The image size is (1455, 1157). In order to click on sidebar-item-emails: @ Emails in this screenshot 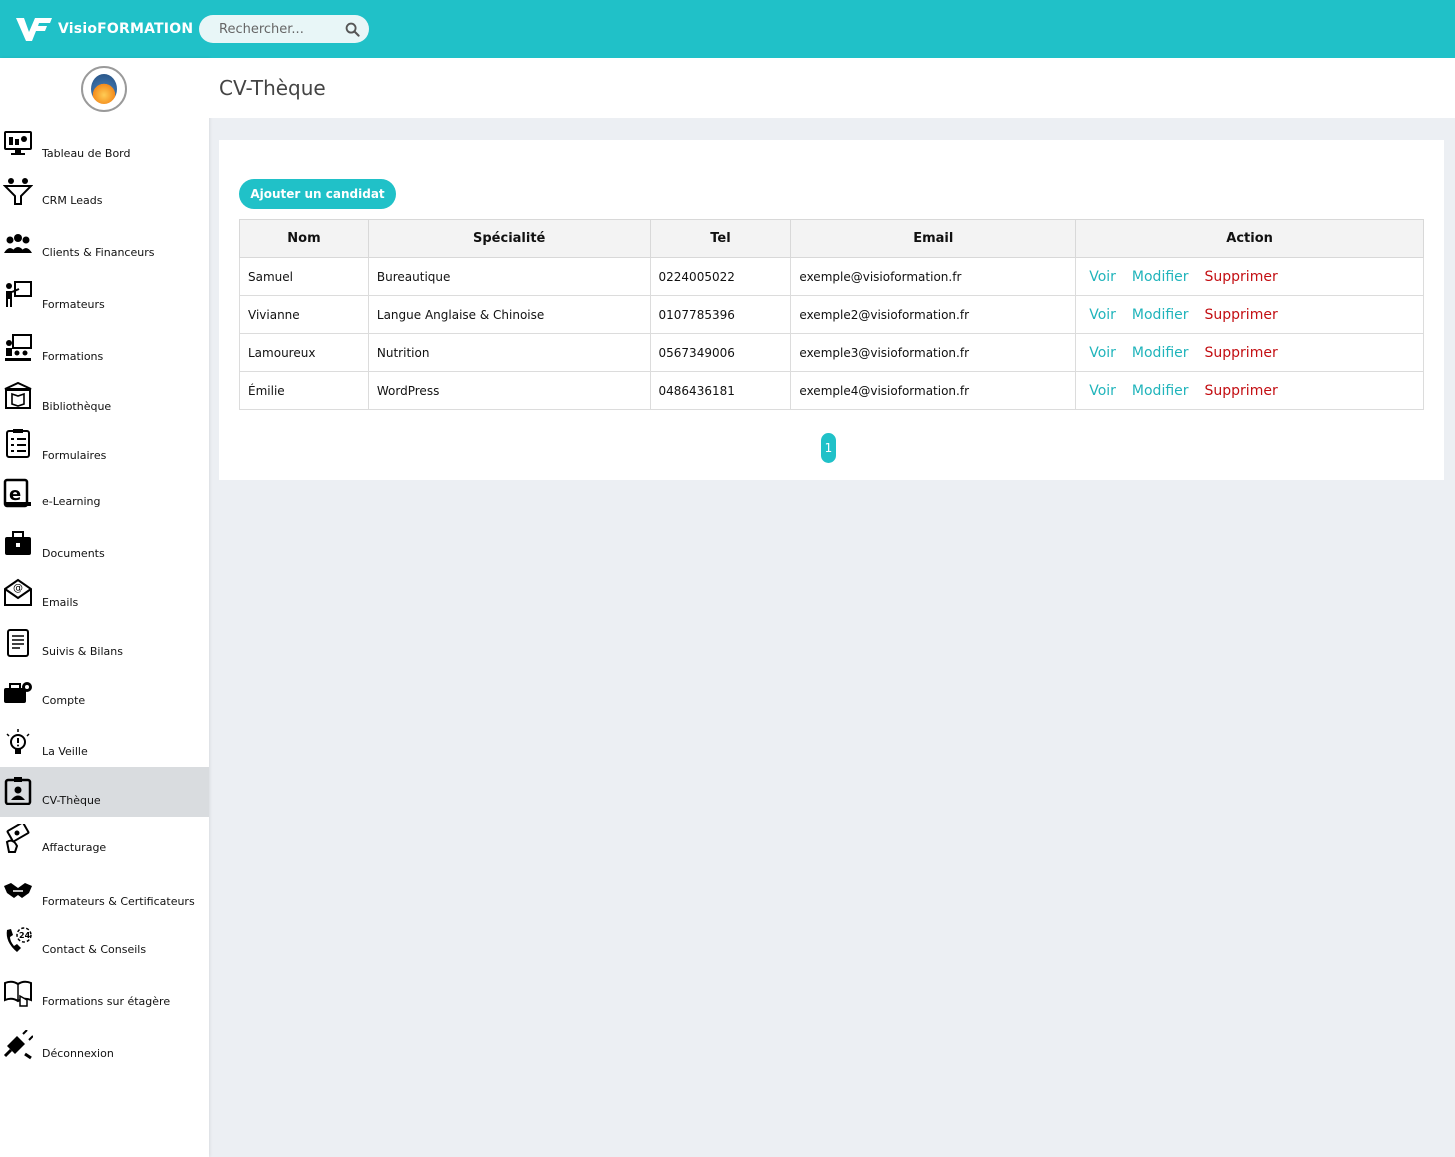, I will do `click(104, 594)`.